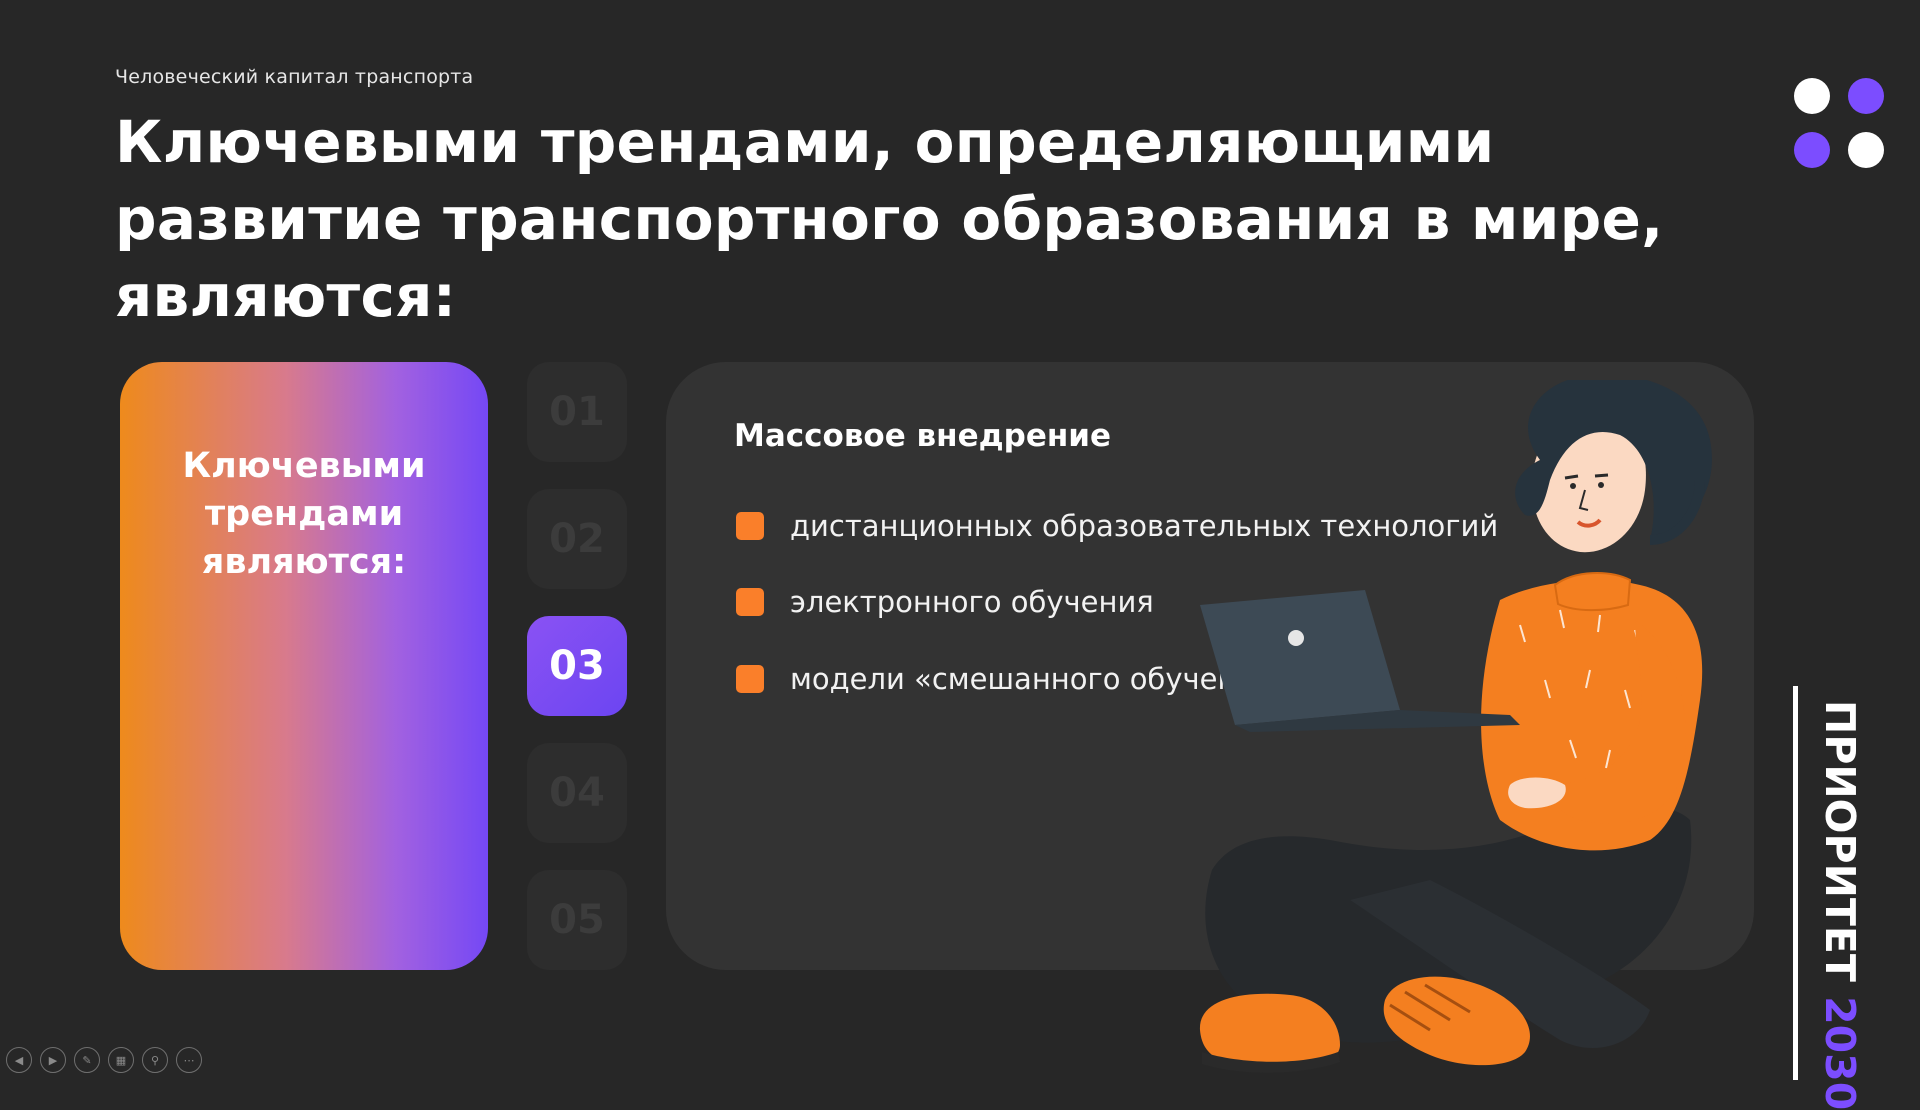  I want to click on brand-year: 2030, so click(1840, 1053).